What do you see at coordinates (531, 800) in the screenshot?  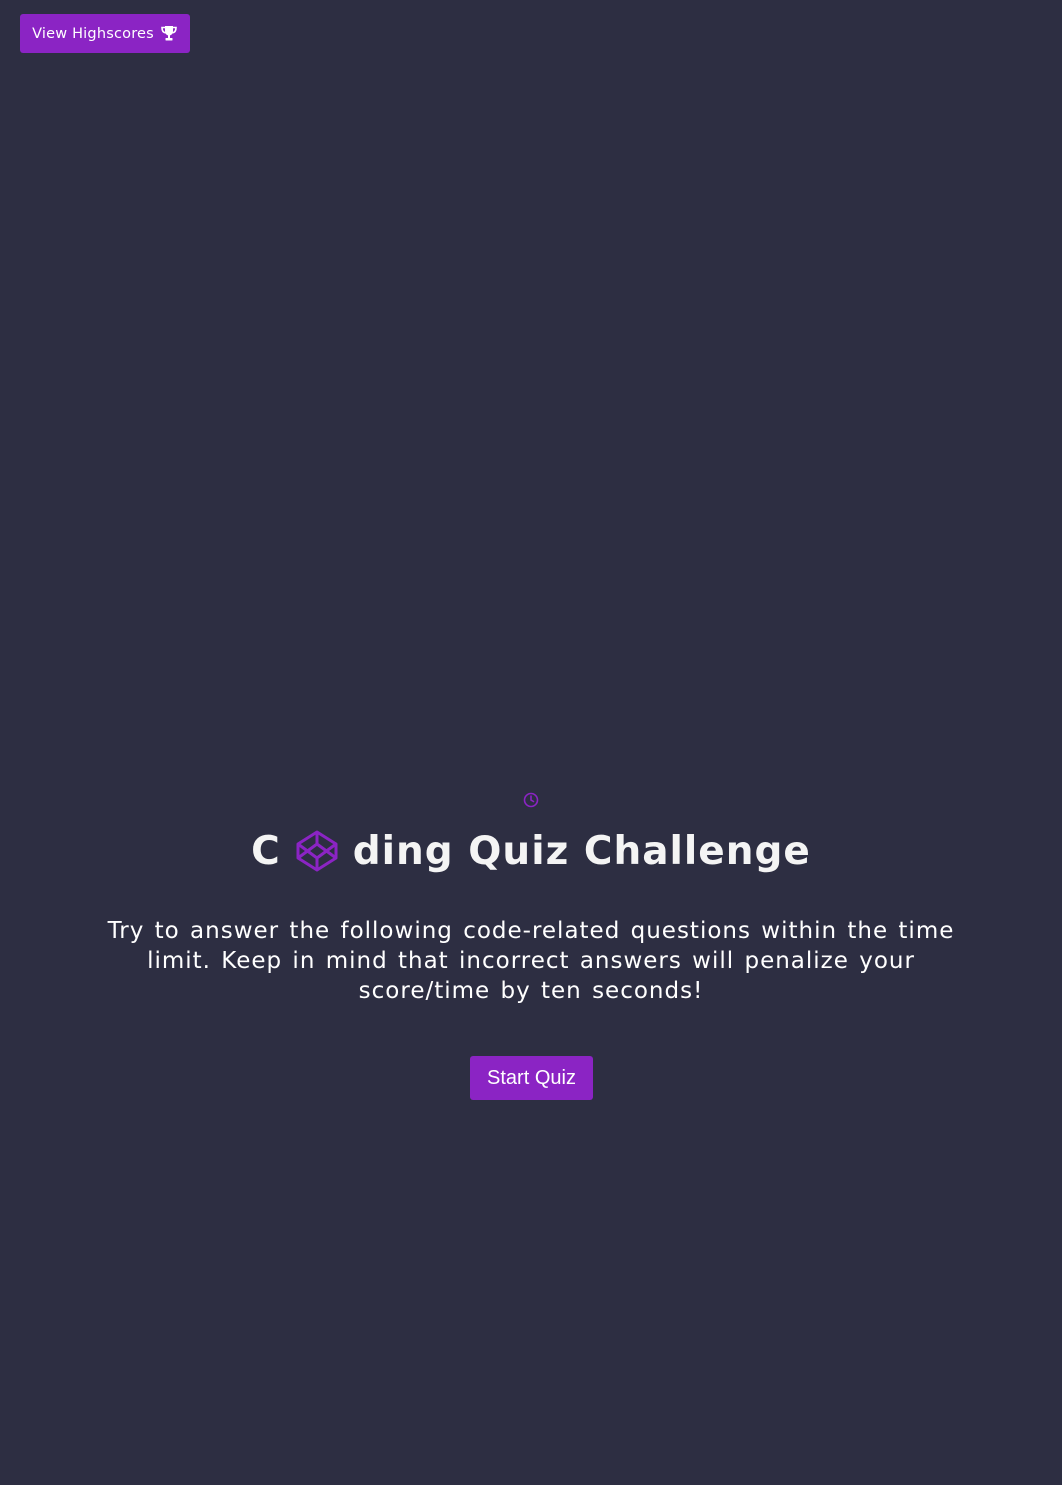 I see `clock-icon` at bounding box center [531, 800].